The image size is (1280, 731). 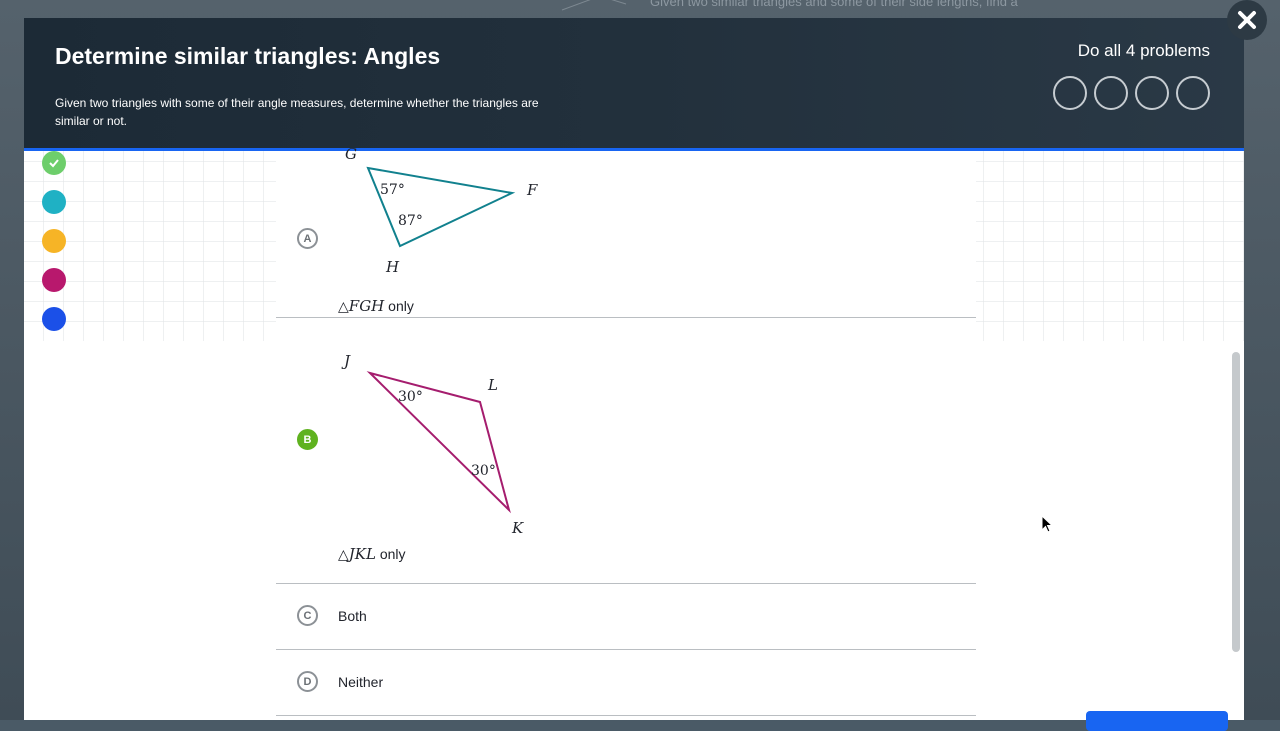 What do you see at coordinates (532, 190) in the screenshot?
I see `vertex-label-f: F` at bounding box center [532, 190].